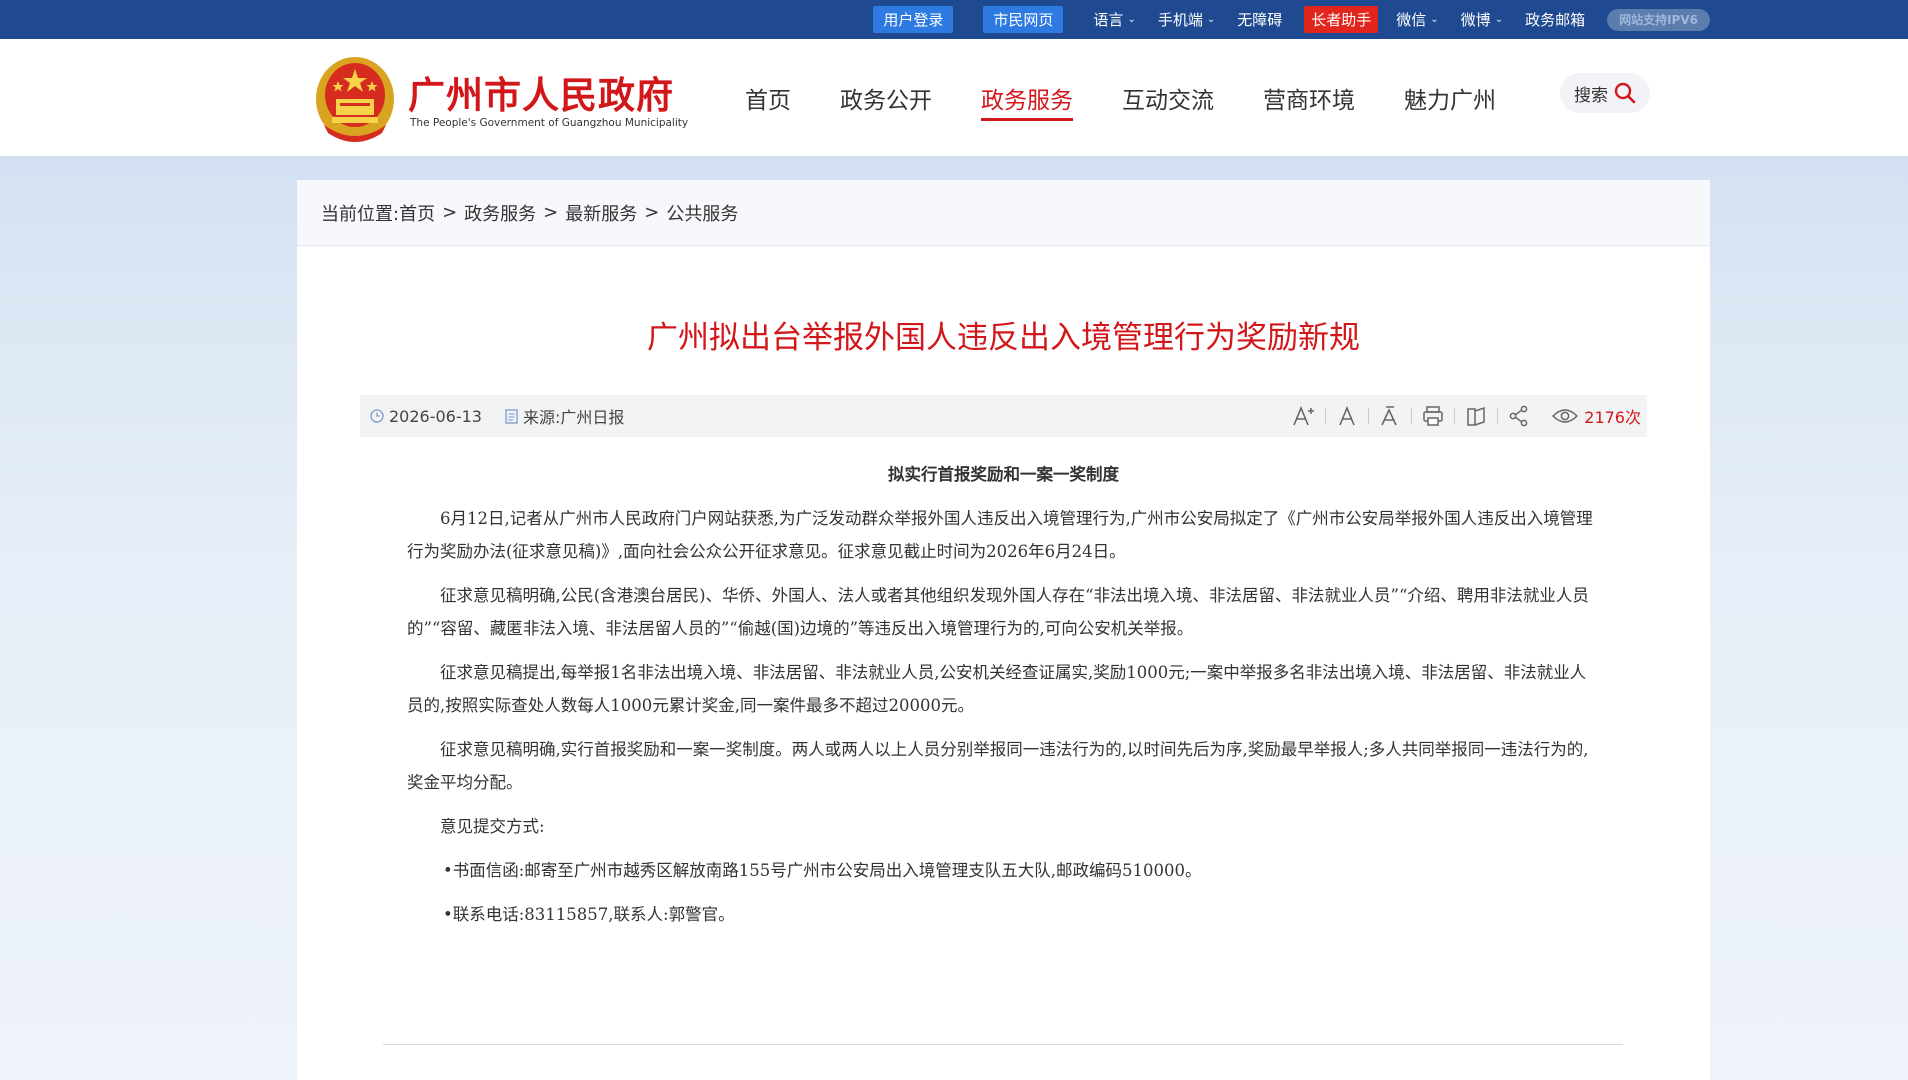 This screenshot has height=1080, width=1908. I want to click on breadcrumb-home: 首页, so click(417, 213).